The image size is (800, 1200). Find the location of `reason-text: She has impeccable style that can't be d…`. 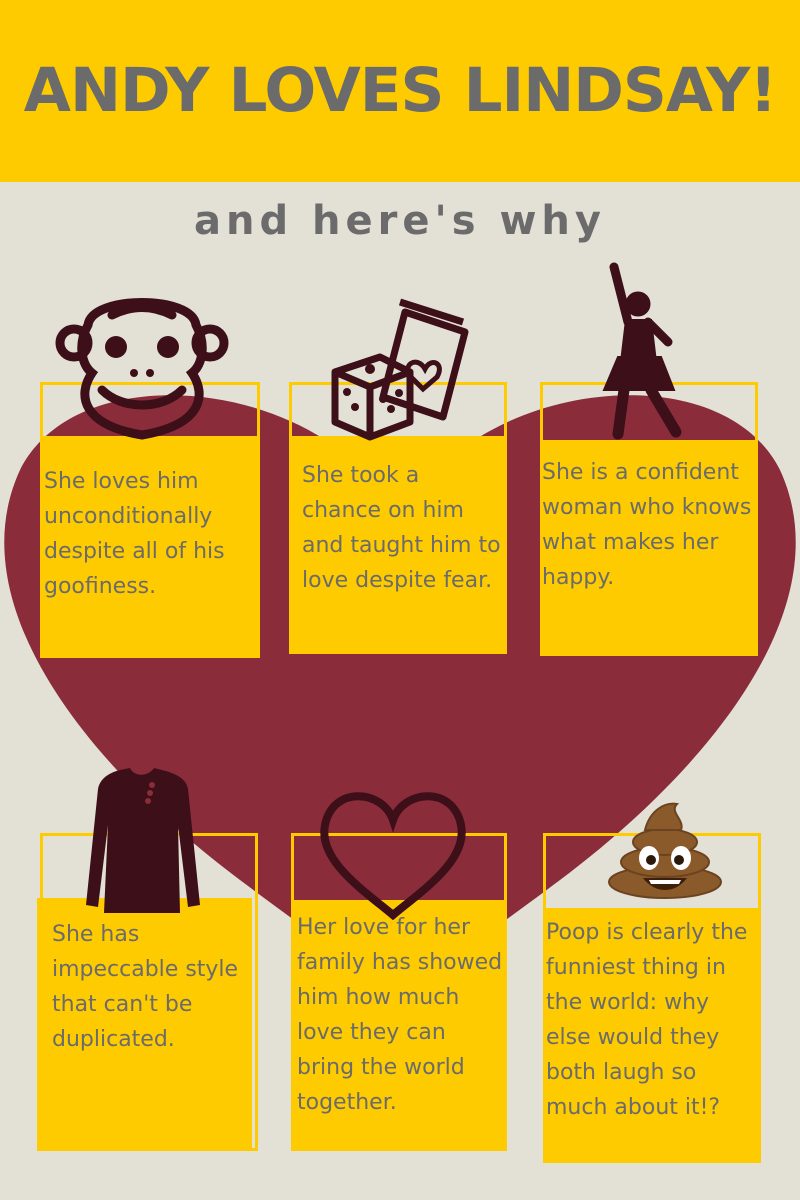

reason-text: She has impeccable style that can't be d… is located at coordinates (145, 987).